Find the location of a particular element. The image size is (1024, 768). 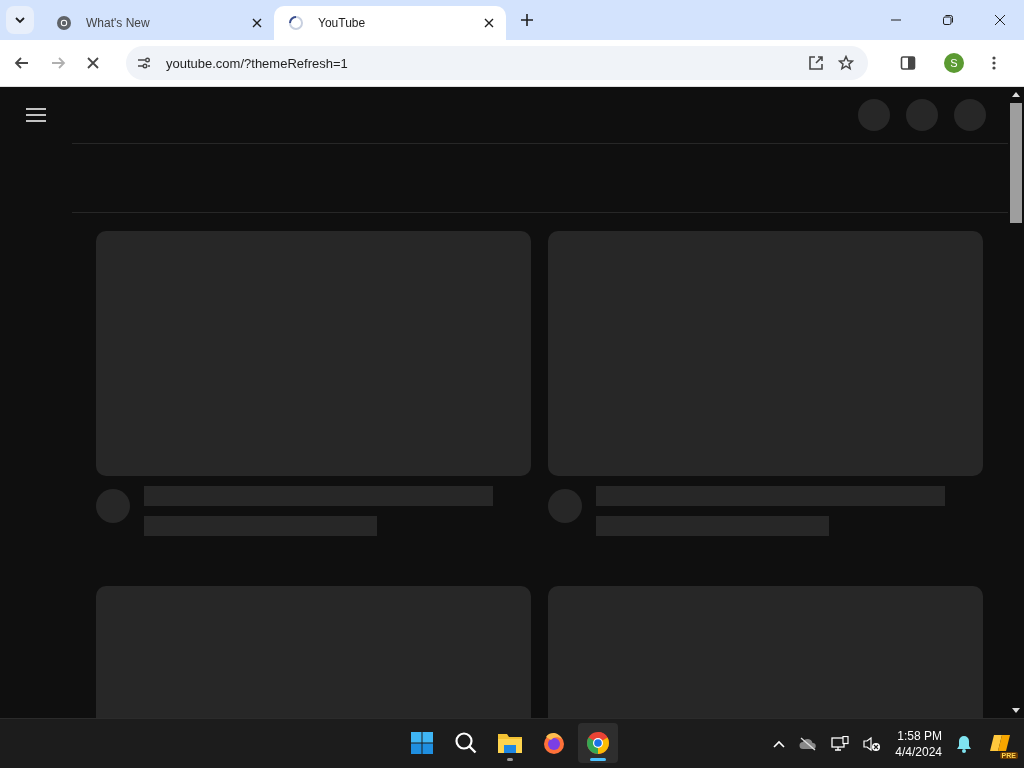

address-bar: youtube.com/?themeRefresh=1 is located at coordinates (497, 63).